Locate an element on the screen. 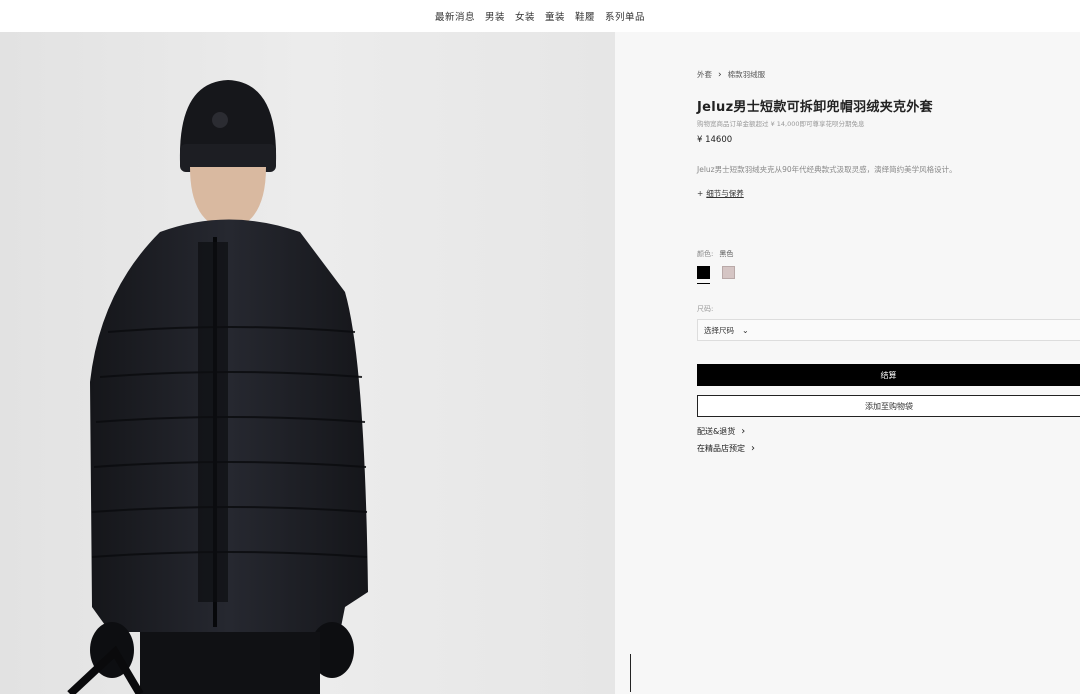  nav-item-shoes: 鞋履 is located at coordinates (585, 16).